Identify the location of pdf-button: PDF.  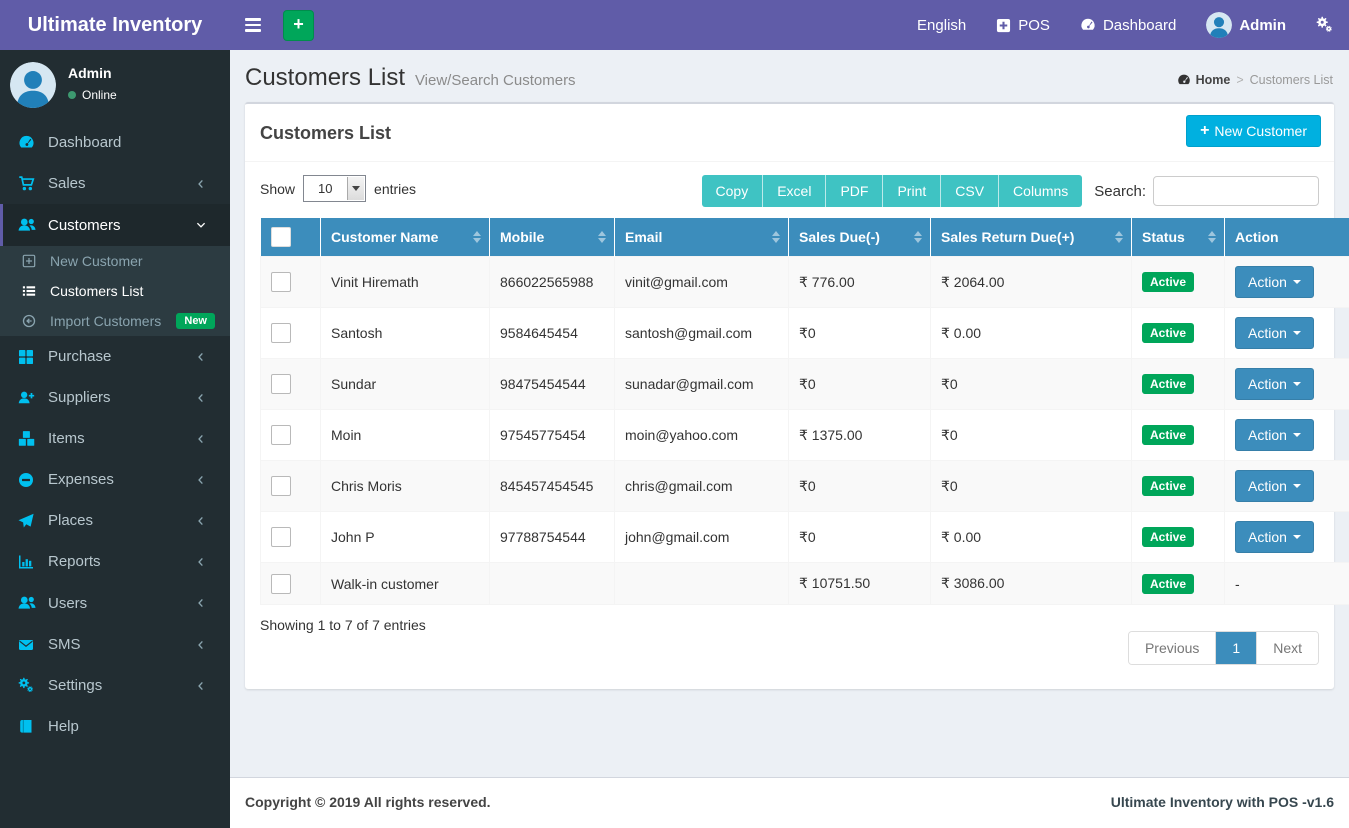
(854, 191).